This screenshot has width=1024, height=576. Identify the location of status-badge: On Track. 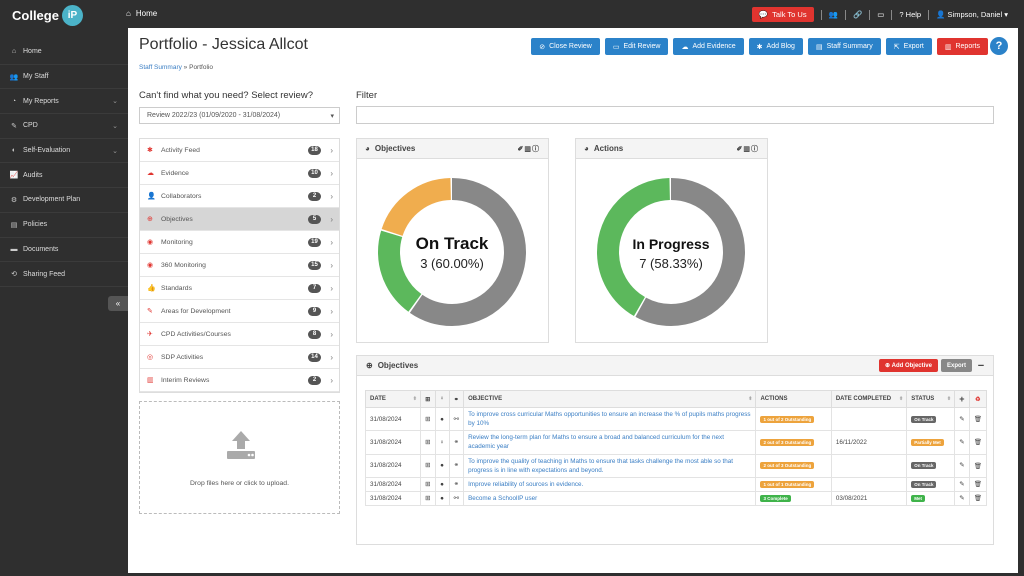
(924, 466).